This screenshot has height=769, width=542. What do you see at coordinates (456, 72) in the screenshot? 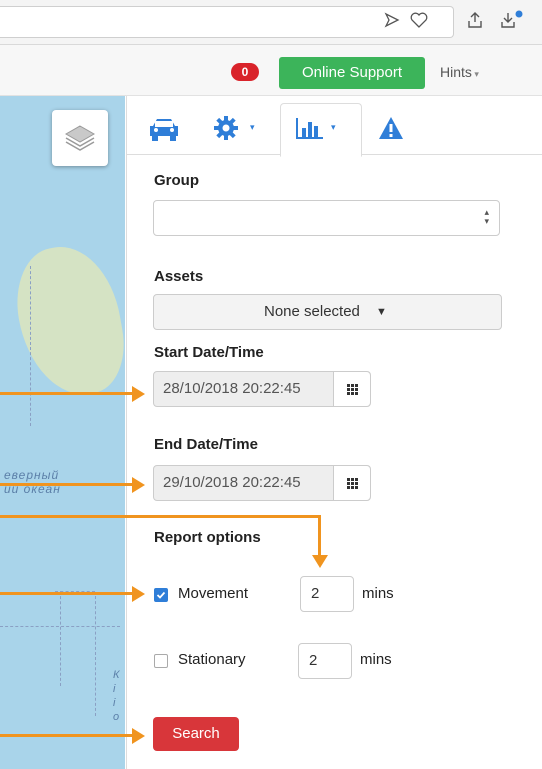
I see `hints-label: Hints` at bounding box center [456, 72].